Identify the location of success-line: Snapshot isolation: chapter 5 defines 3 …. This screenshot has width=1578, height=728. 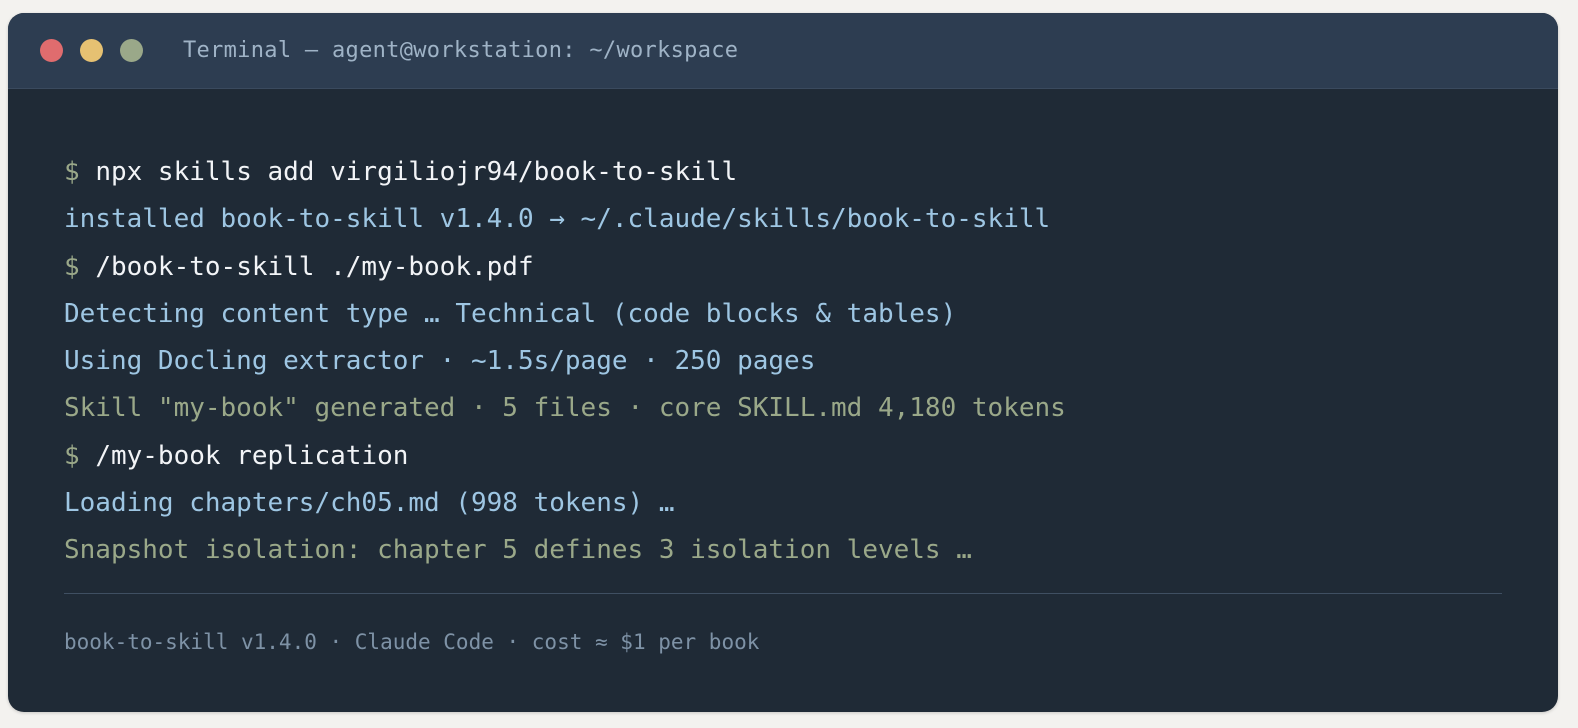
(518, 550).